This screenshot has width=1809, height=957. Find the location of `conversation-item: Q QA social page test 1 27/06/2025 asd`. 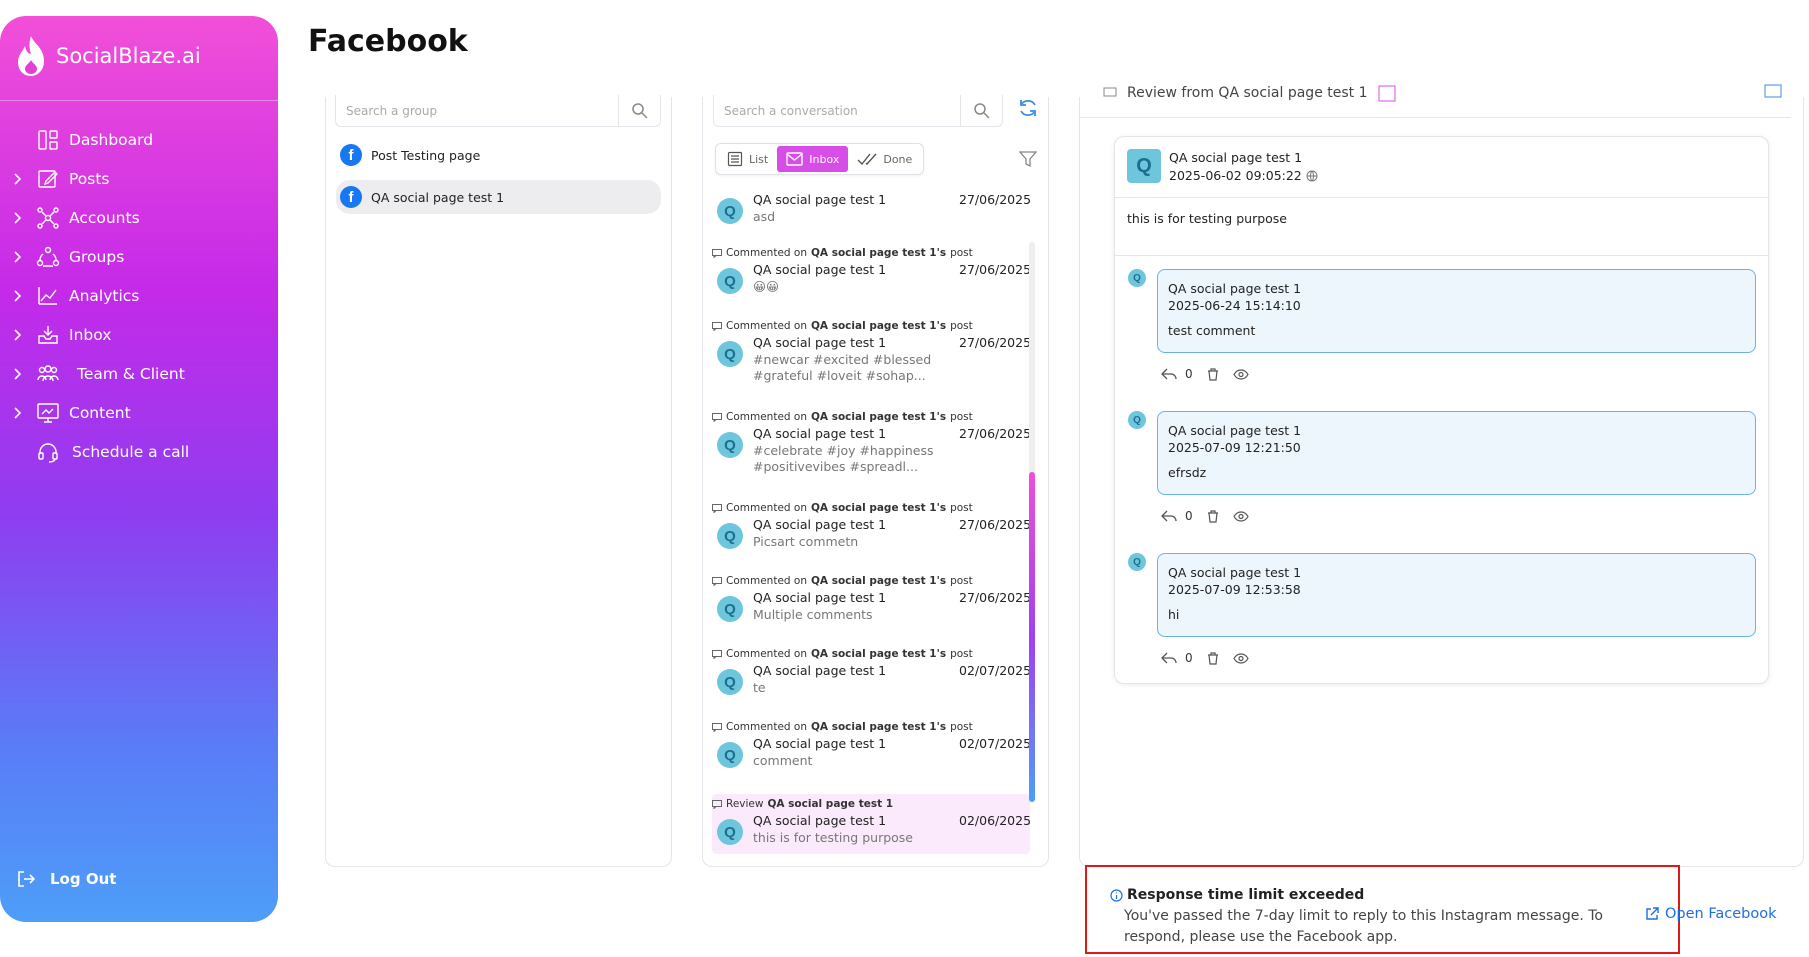

conversation-item: Q QA social page test 1 27/06/2025 asd is located at coordinates (872, 210).